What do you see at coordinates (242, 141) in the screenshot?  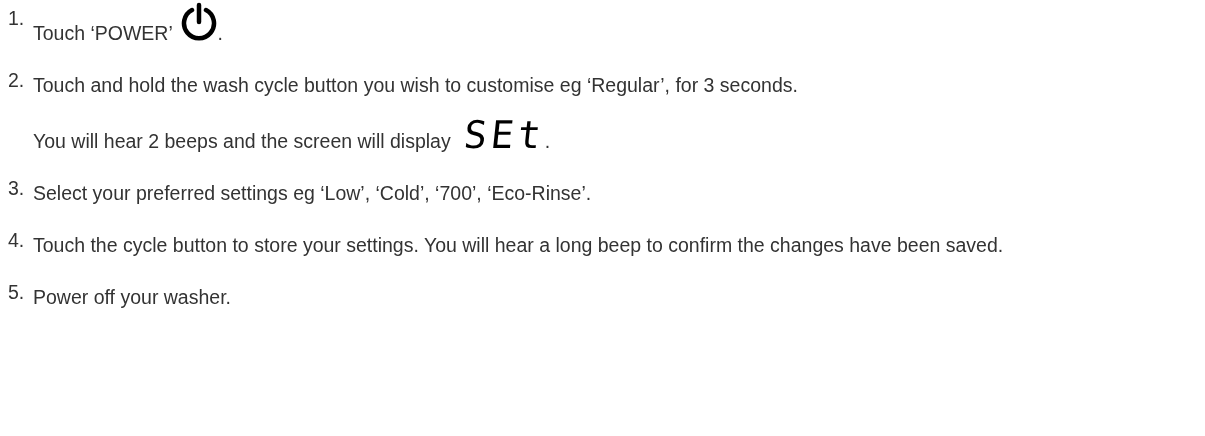 I see `step-text: You will hear 2 beeps and the screen will display` at bounding box center [242, 141].